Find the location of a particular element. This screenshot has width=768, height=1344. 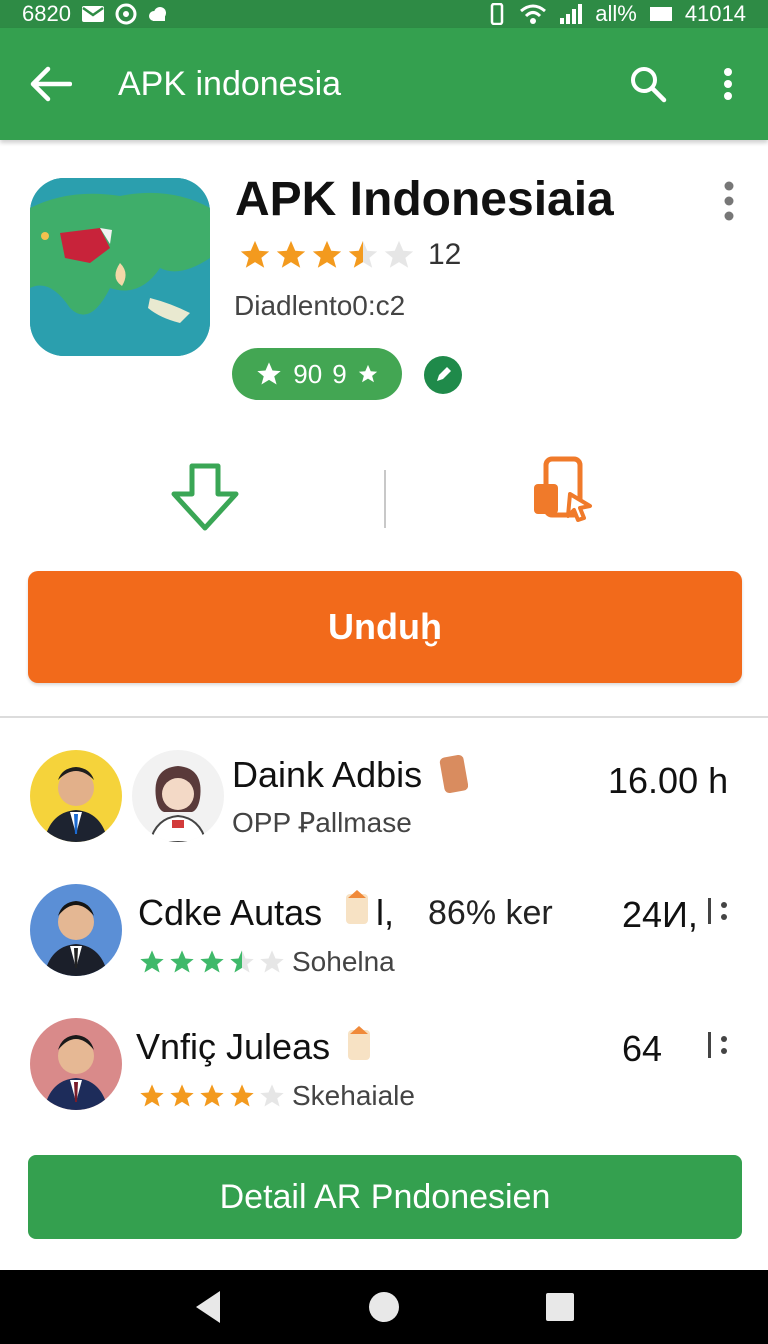

overflow-menu-button is located at coordinates (728, 84).